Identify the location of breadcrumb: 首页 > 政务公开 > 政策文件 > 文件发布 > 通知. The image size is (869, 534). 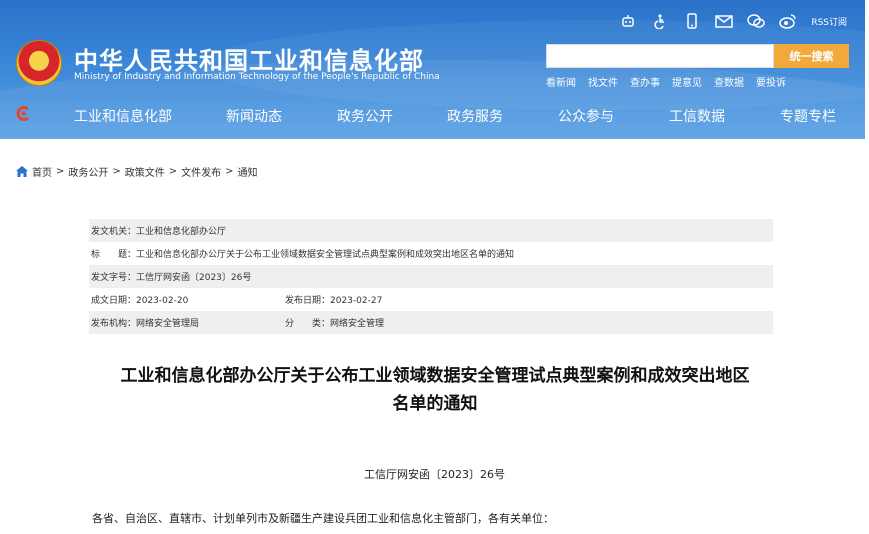
(137, 171).